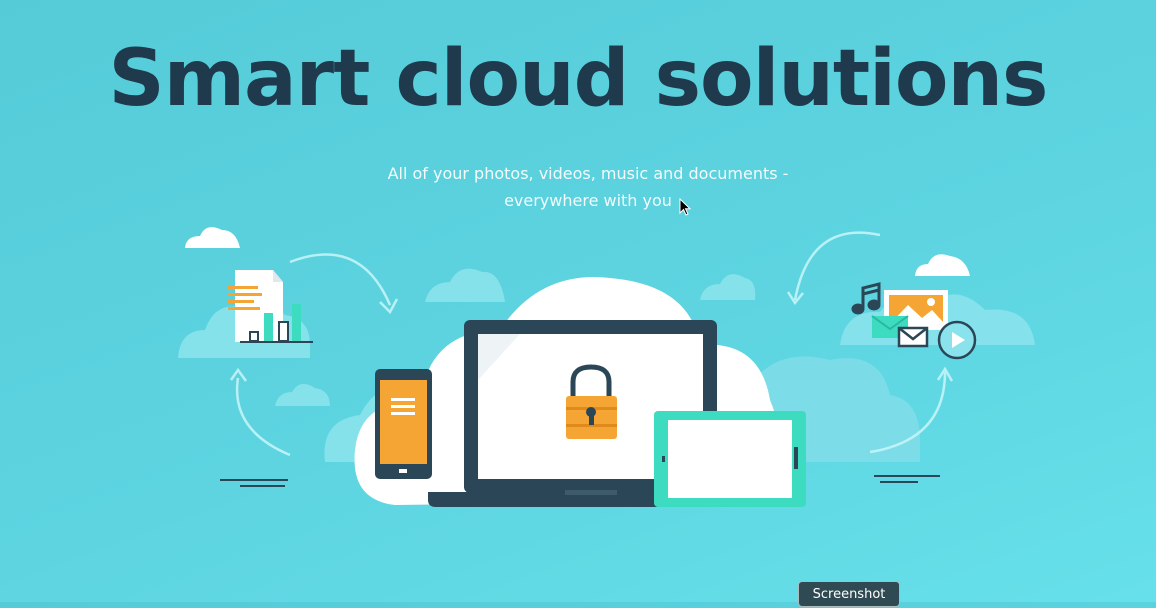 Image resolution: width=1156 pixels, height=608 pixels. Describe the element at coordinates (957, 340) in the screenshot. I see `play-icon` at that location.